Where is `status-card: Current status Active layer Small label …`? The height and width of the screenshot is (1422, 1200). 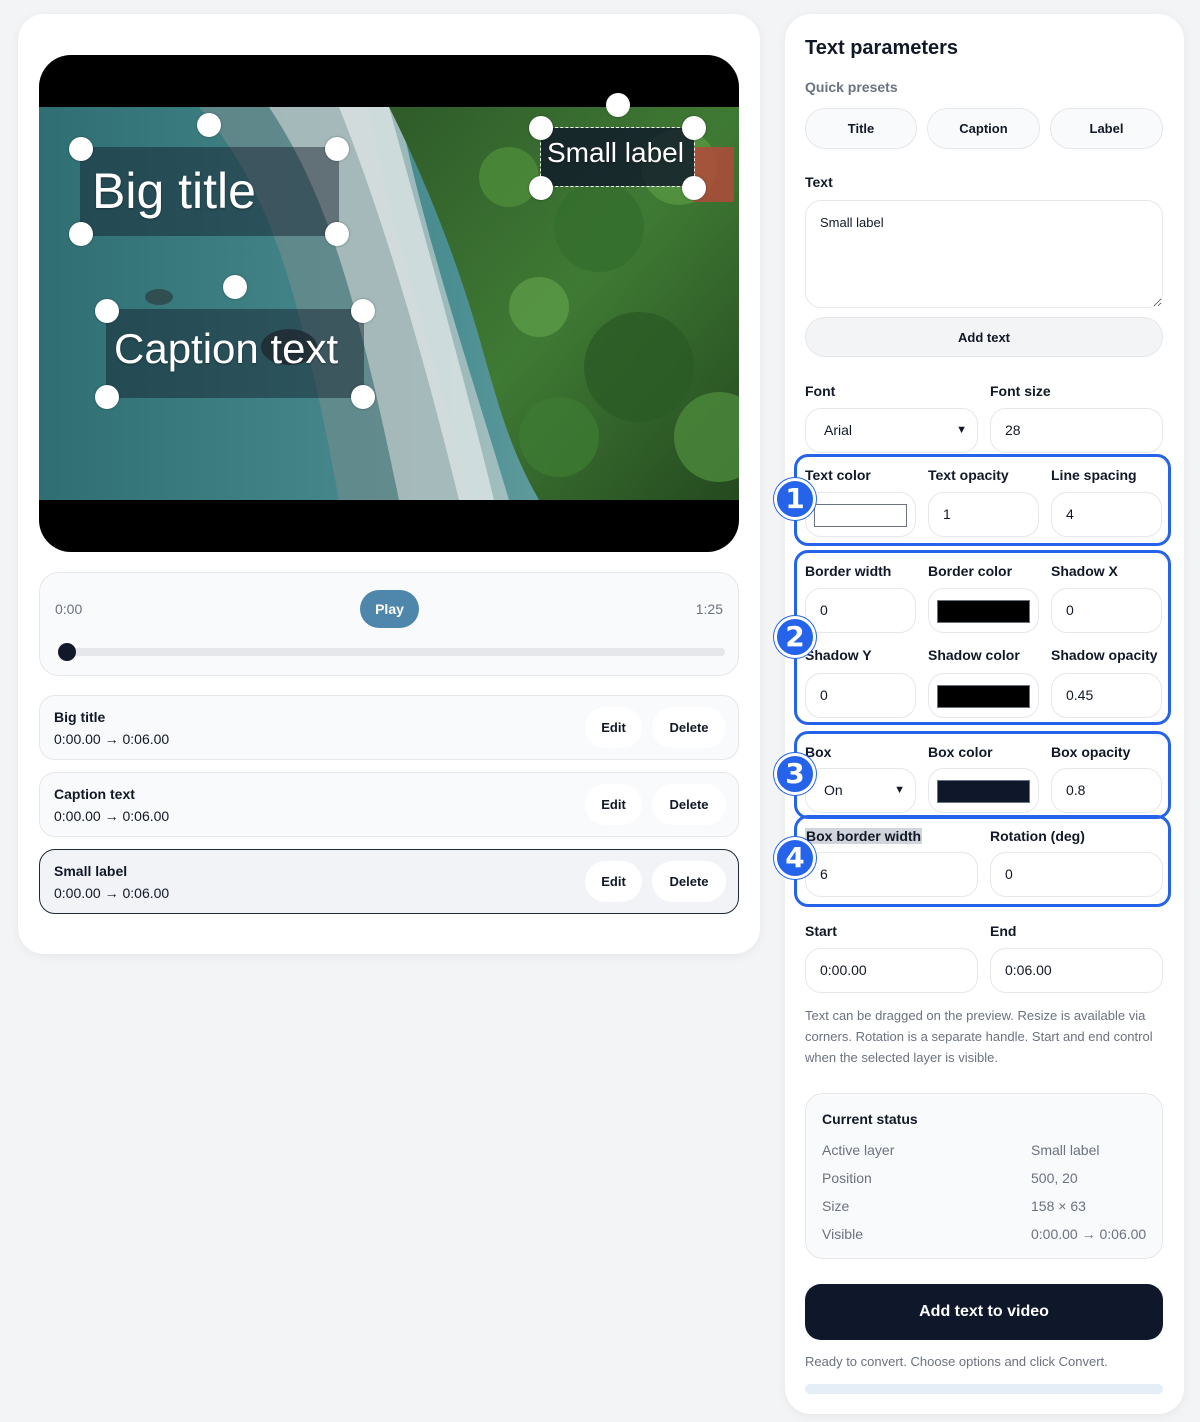
status-card: Current status Active layer Small label … is located at coordinates (984, 1176).